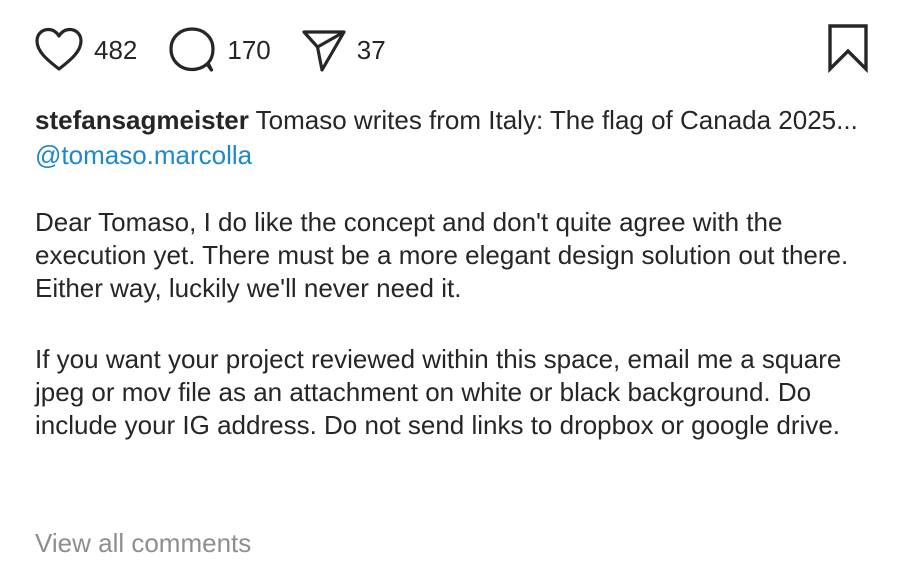 The image size is (904, 561). Describe the element at coordinates (85, 50) in the screenshot. I see `like-button: 482` at that location.